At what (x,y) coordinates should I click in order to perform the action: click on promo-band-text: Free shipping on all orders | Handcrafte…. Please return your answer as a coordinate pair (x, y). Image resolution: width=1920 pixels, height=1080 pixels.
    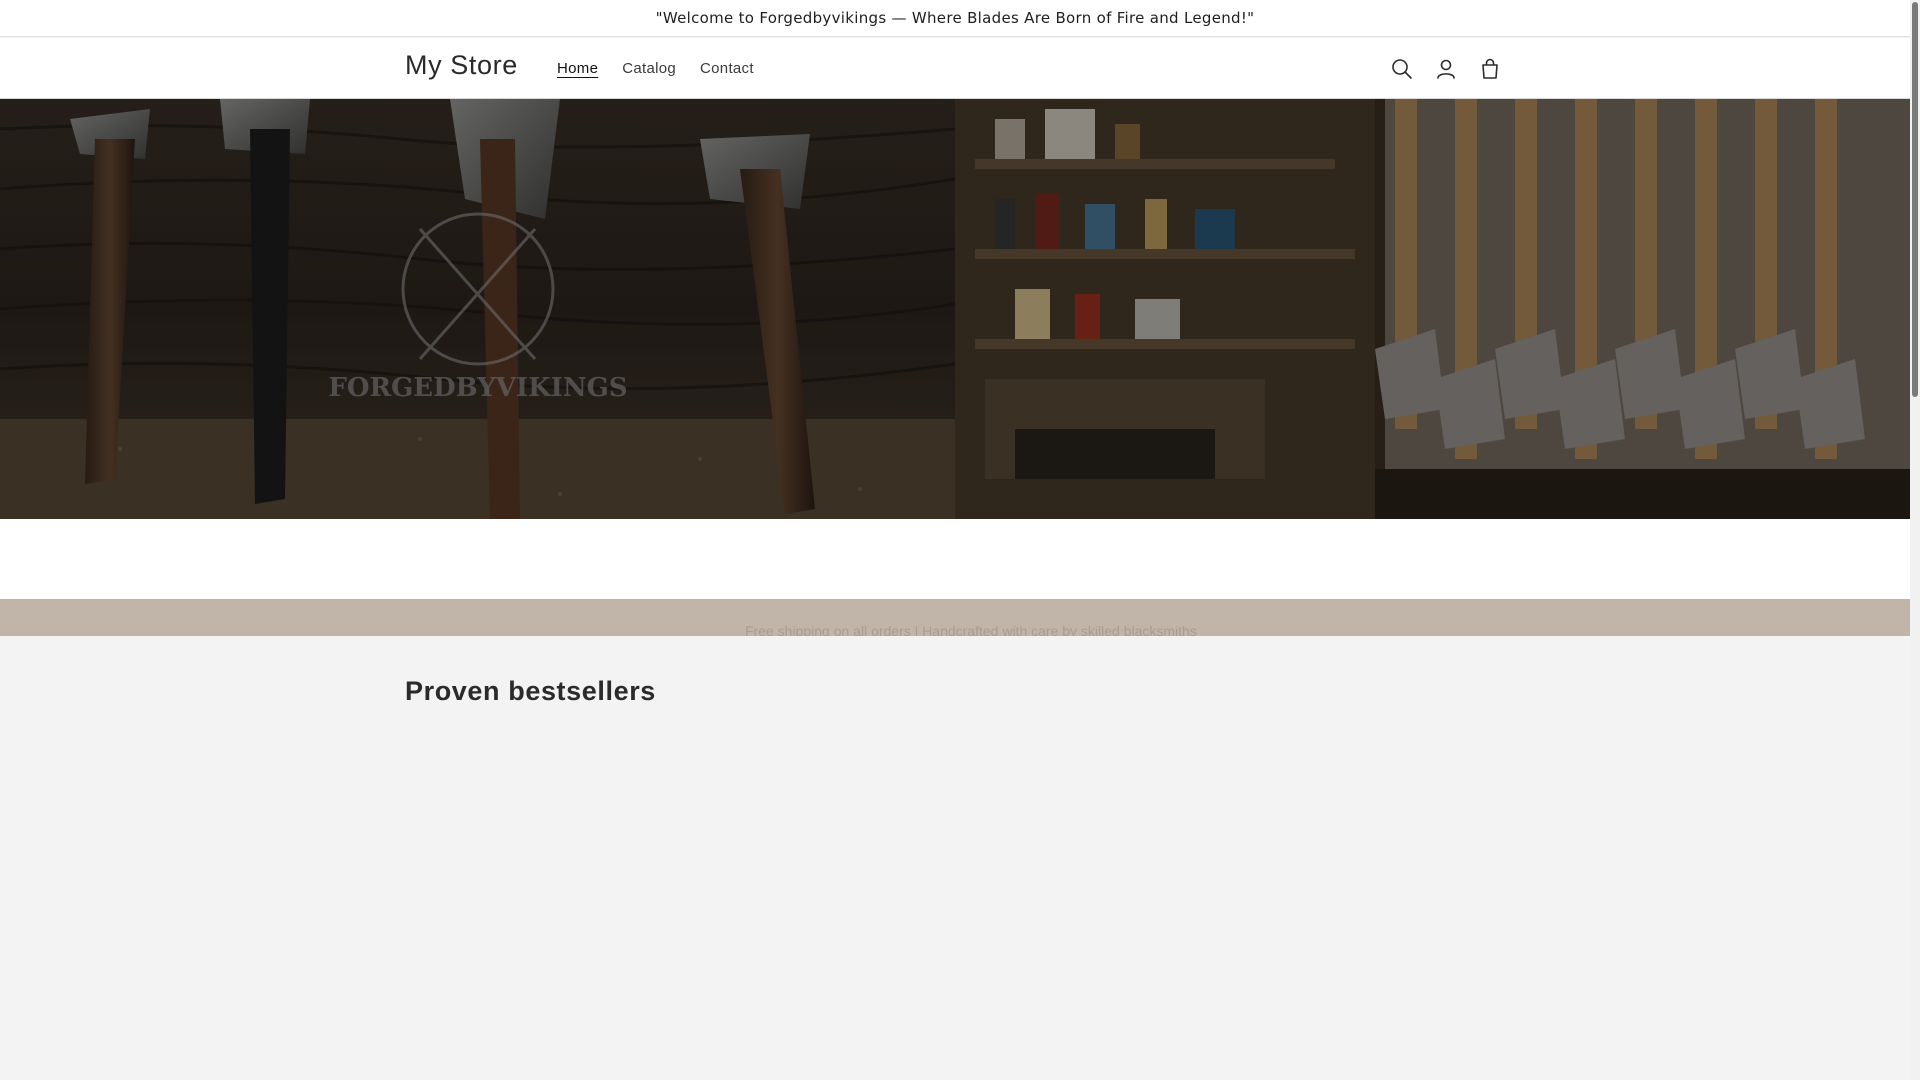
    Looking at the image, I should click on (971, 629).